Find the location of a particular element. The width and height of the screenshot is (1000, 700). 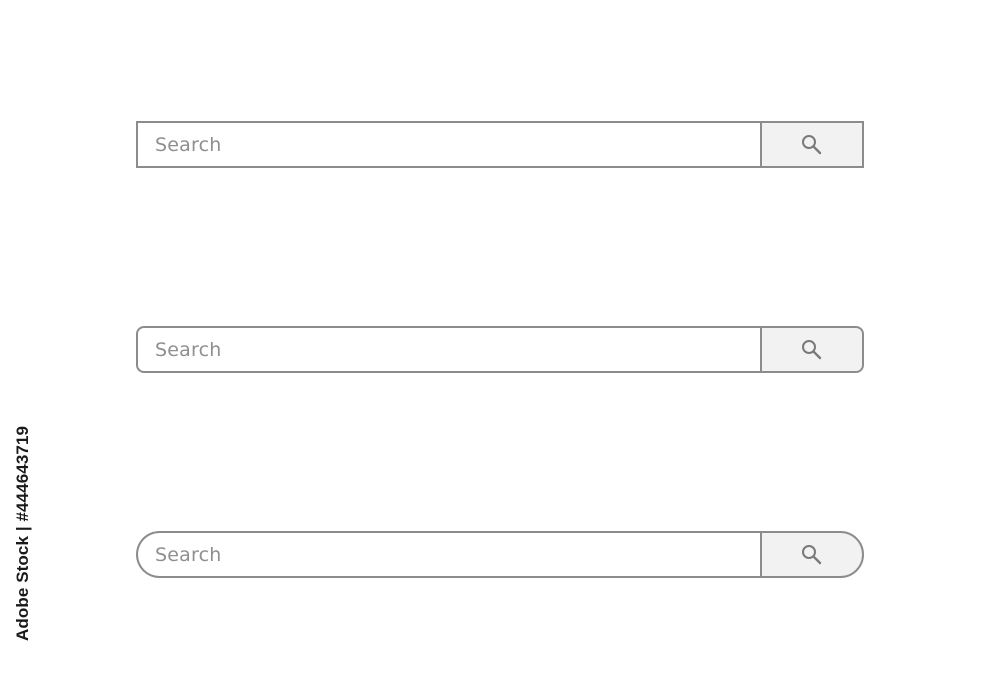

stock-id-text: Adobe Stock | #444643719 is located at coordinates (22, 533).